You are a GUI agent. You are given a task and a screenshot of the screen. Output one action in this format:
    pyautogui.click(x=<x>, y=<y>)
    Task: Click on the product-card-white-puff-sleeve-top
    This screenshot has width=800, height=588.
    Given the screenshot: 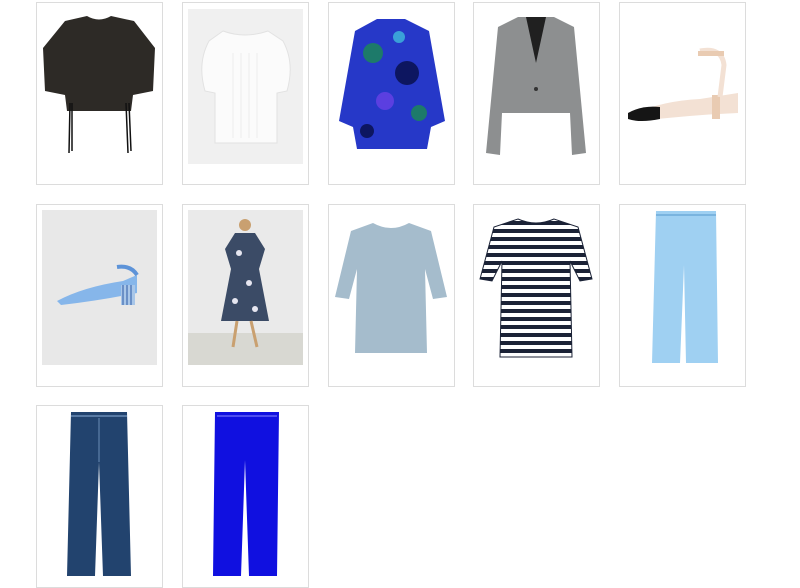 What is the action you would take?
    pyautogui.click(x=245, y=93)
    